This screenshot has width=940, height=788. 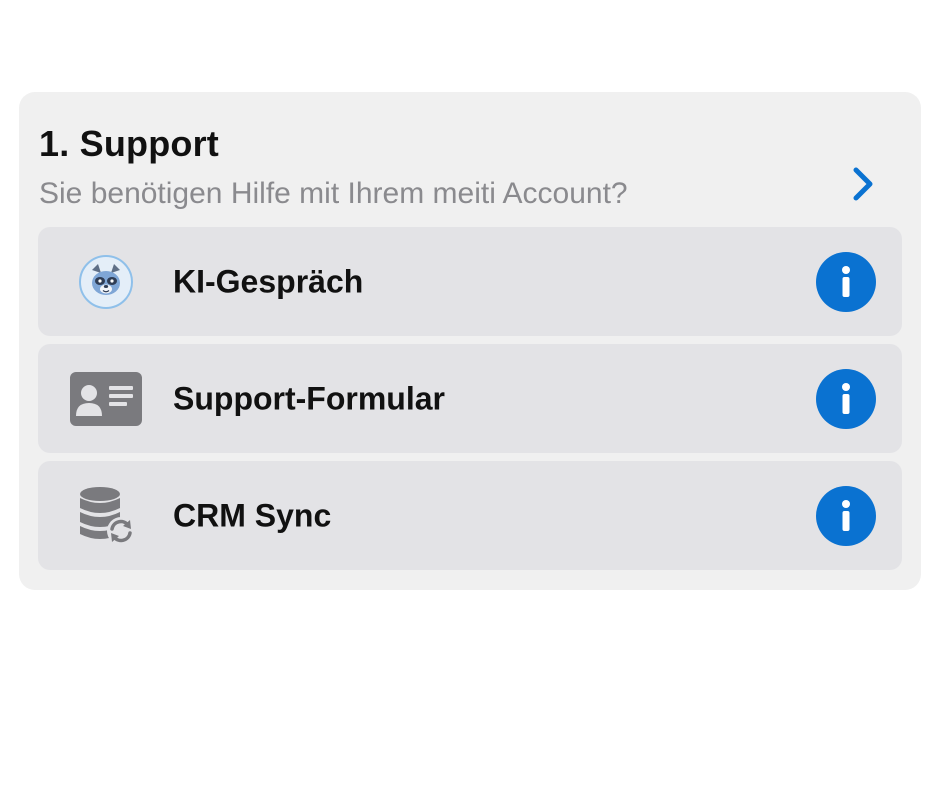 I want to click on database-sync-icon, so click(x=106, y=516).